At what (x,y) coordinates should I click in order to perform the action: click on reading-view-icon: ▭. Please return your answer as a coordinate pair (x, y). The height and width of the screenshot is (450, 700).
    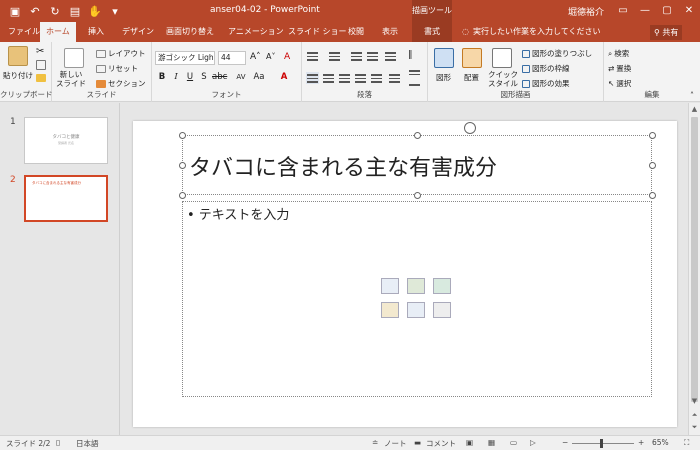
    Looking at the image, I should click on (513, 442).